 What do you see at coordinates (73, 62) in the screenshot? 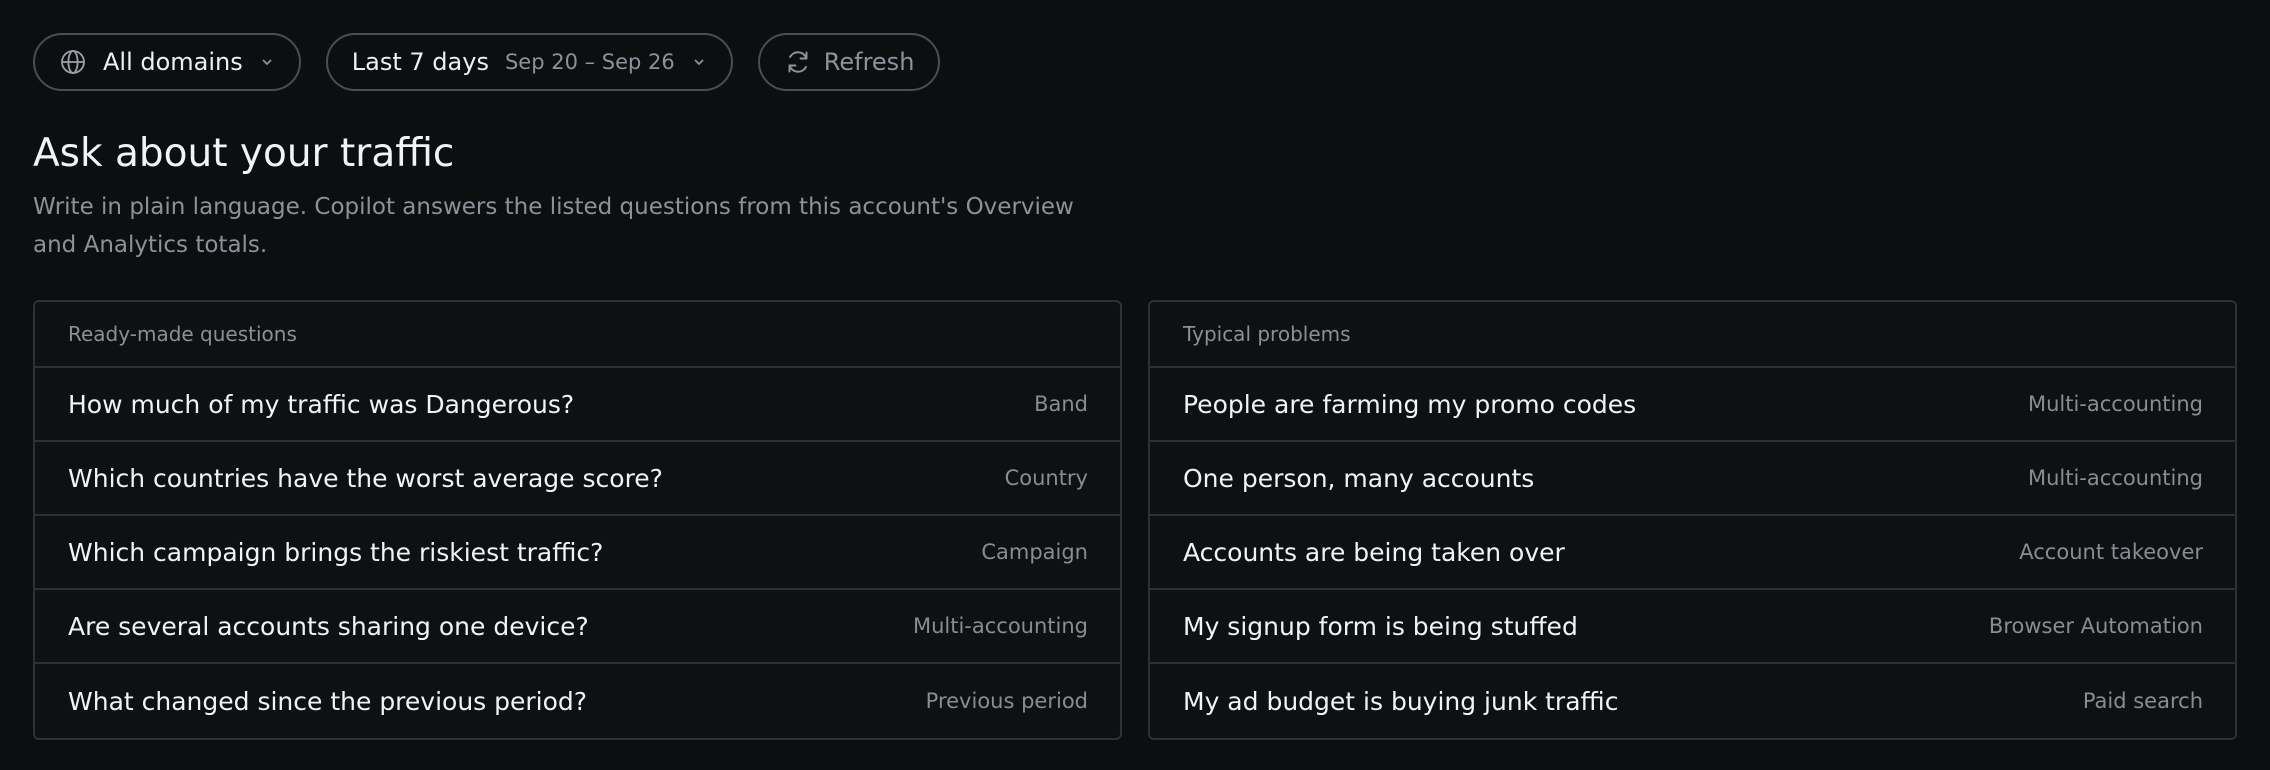
I see `globe-icon` at bounding box center [73, 62].